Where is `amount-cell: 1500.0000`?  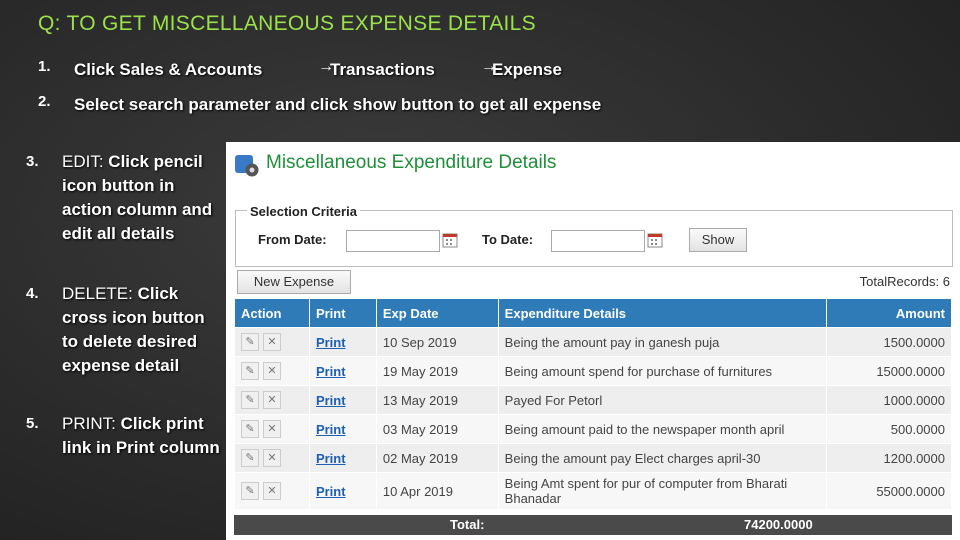 amount-cell: 1500.0000 is located at coordinates (889, 342).